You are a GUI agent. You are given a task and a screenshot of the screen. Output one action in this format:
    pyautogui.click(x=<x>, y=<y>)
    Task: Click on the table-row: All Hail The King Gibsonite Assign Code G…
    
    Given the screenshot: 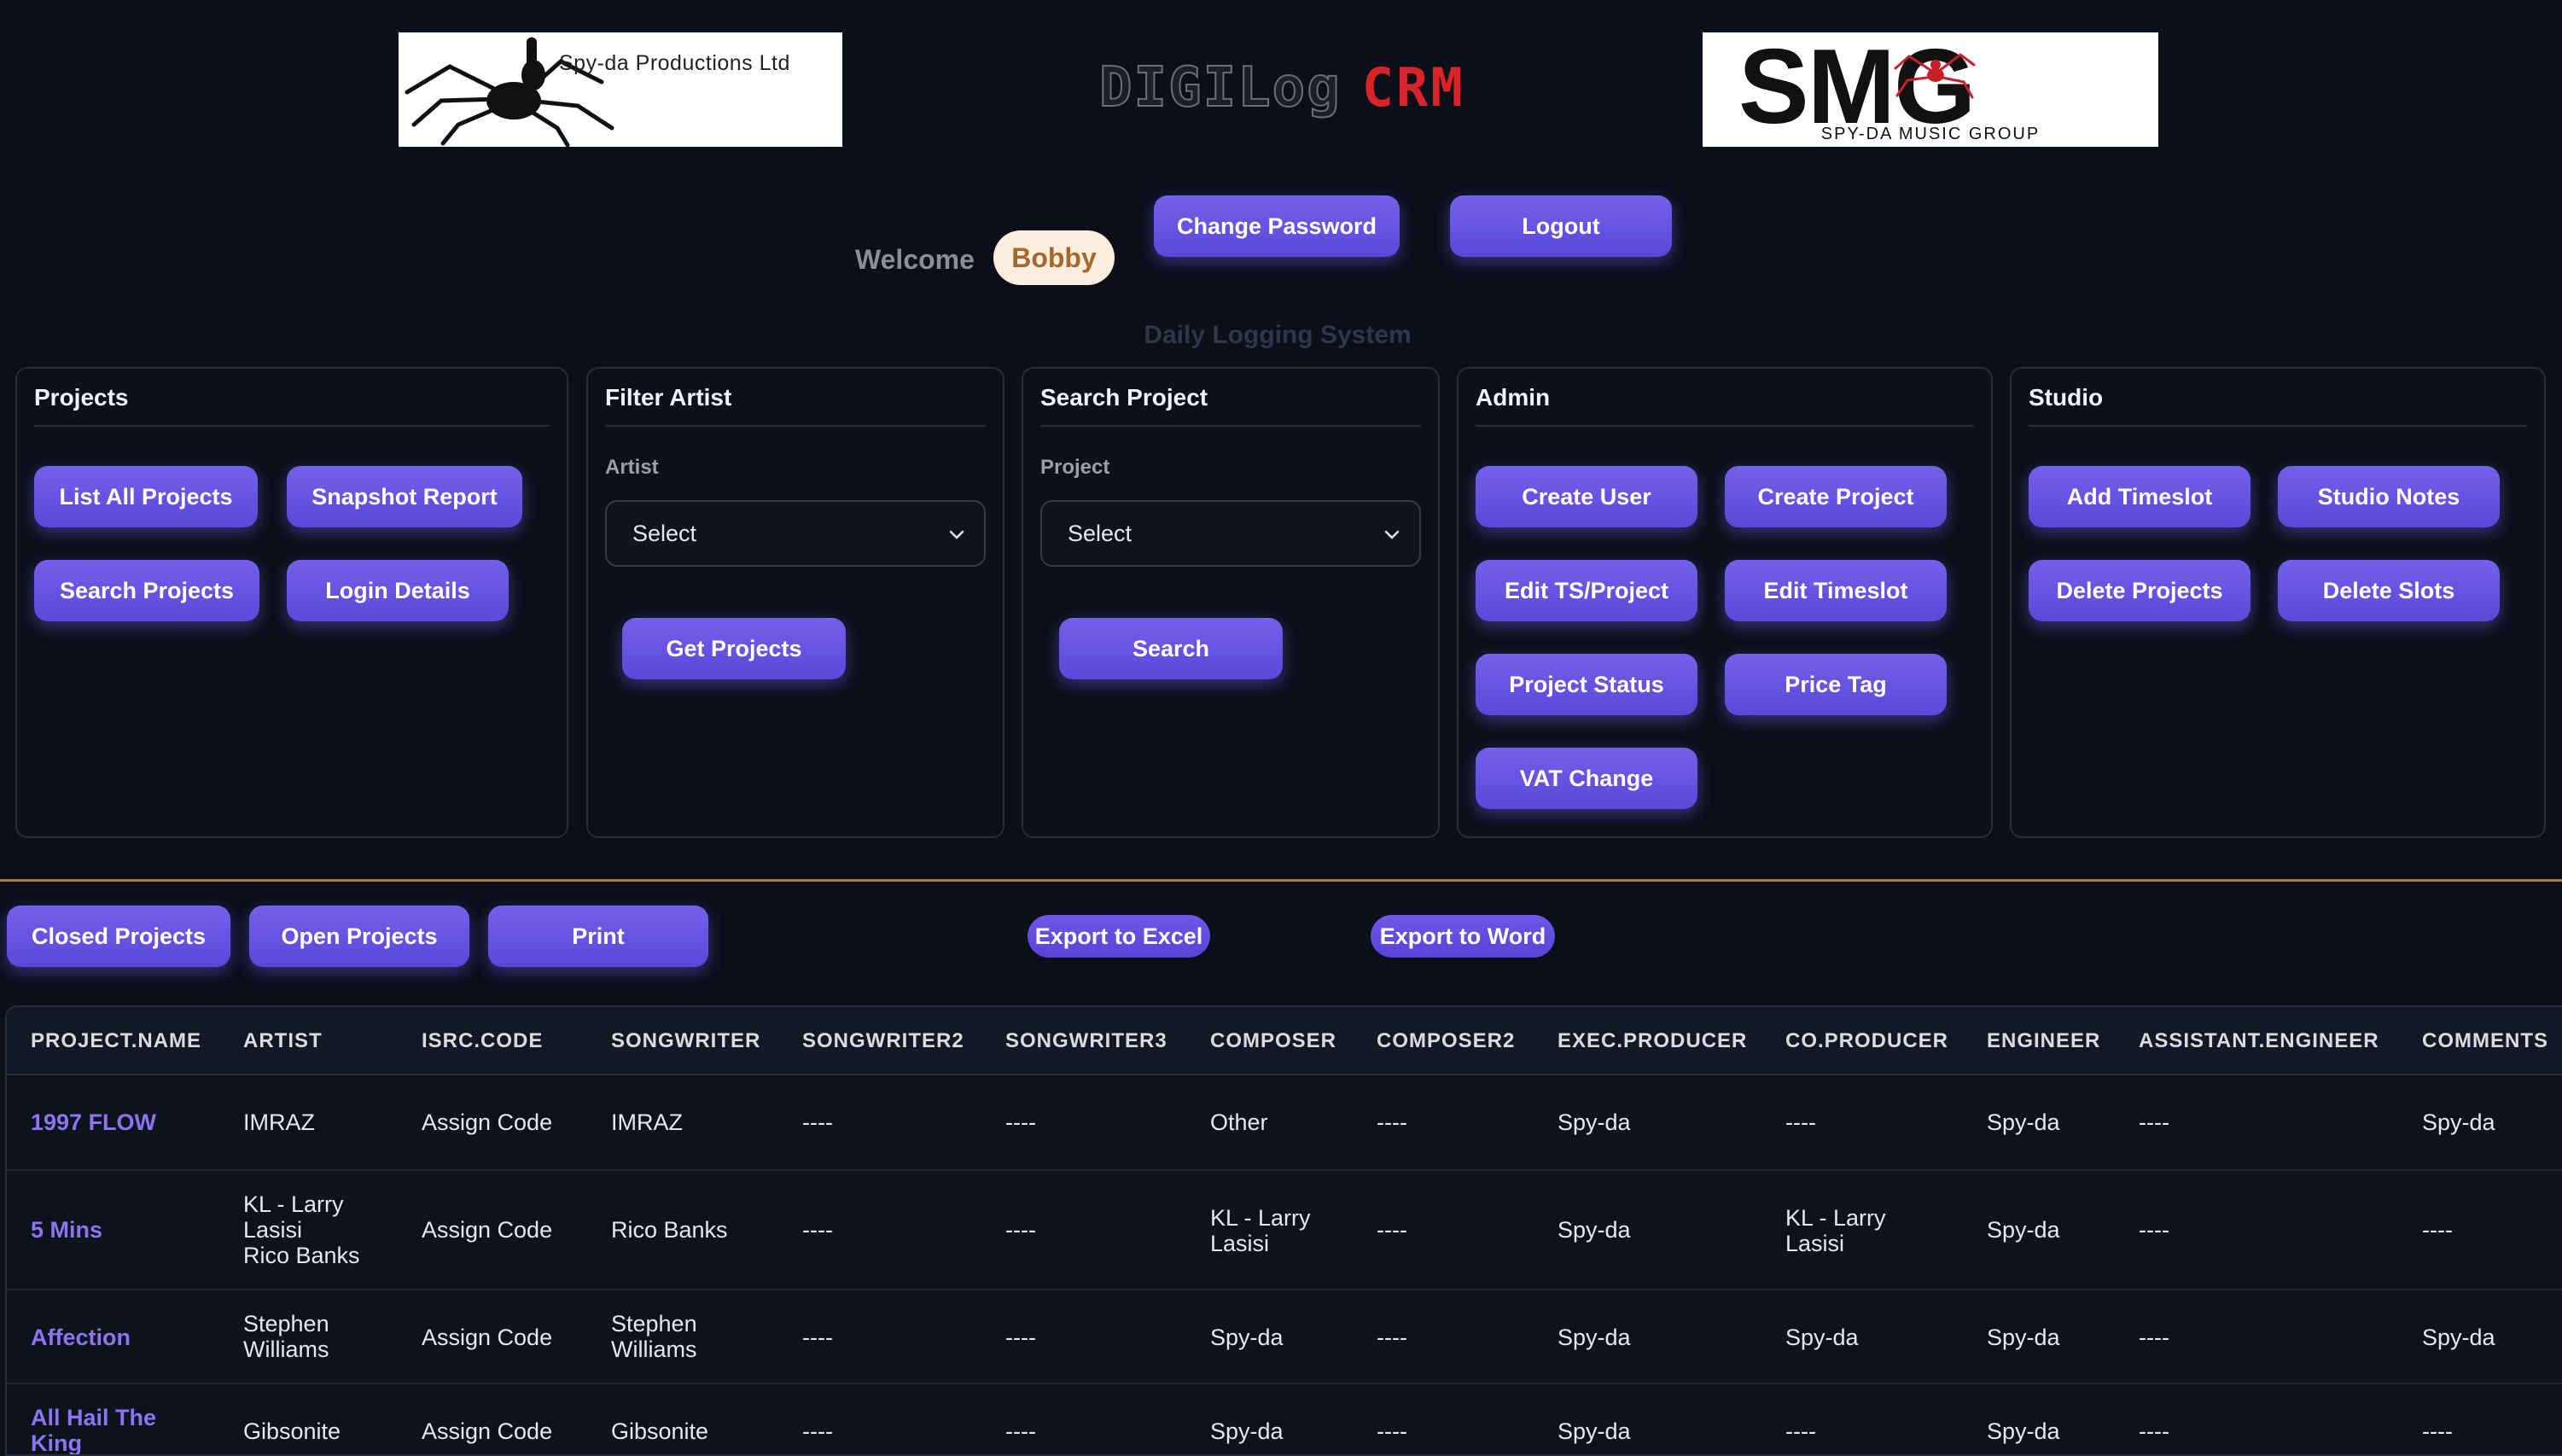 What is the action you would take?
    pyautogui.click(x=1284, y=1419)
    